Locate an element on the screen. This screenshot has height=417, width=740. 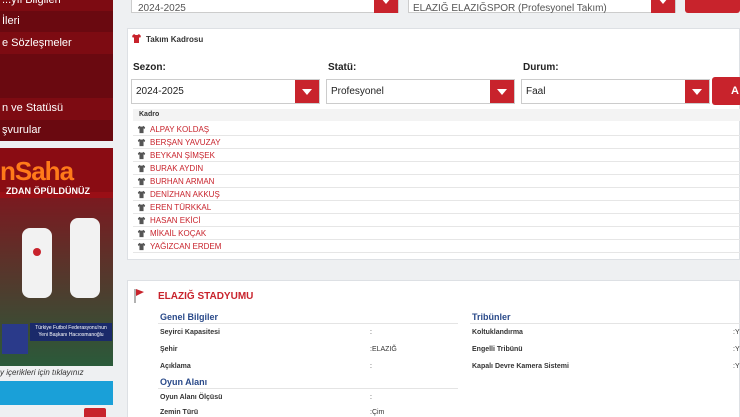
ad-headline: ZDAN ÖPÜLDÜNÜZ is located at coordinates (48, 191).